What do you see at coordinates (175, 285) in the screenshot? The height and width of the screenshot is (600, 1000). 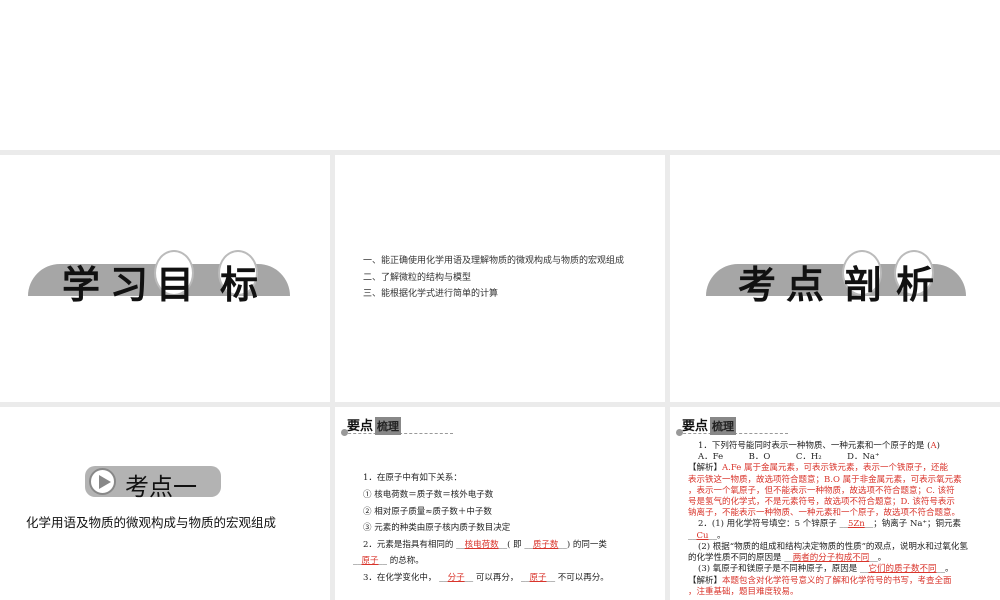 I see `title-char: 目` at bounding box center [175, 285].